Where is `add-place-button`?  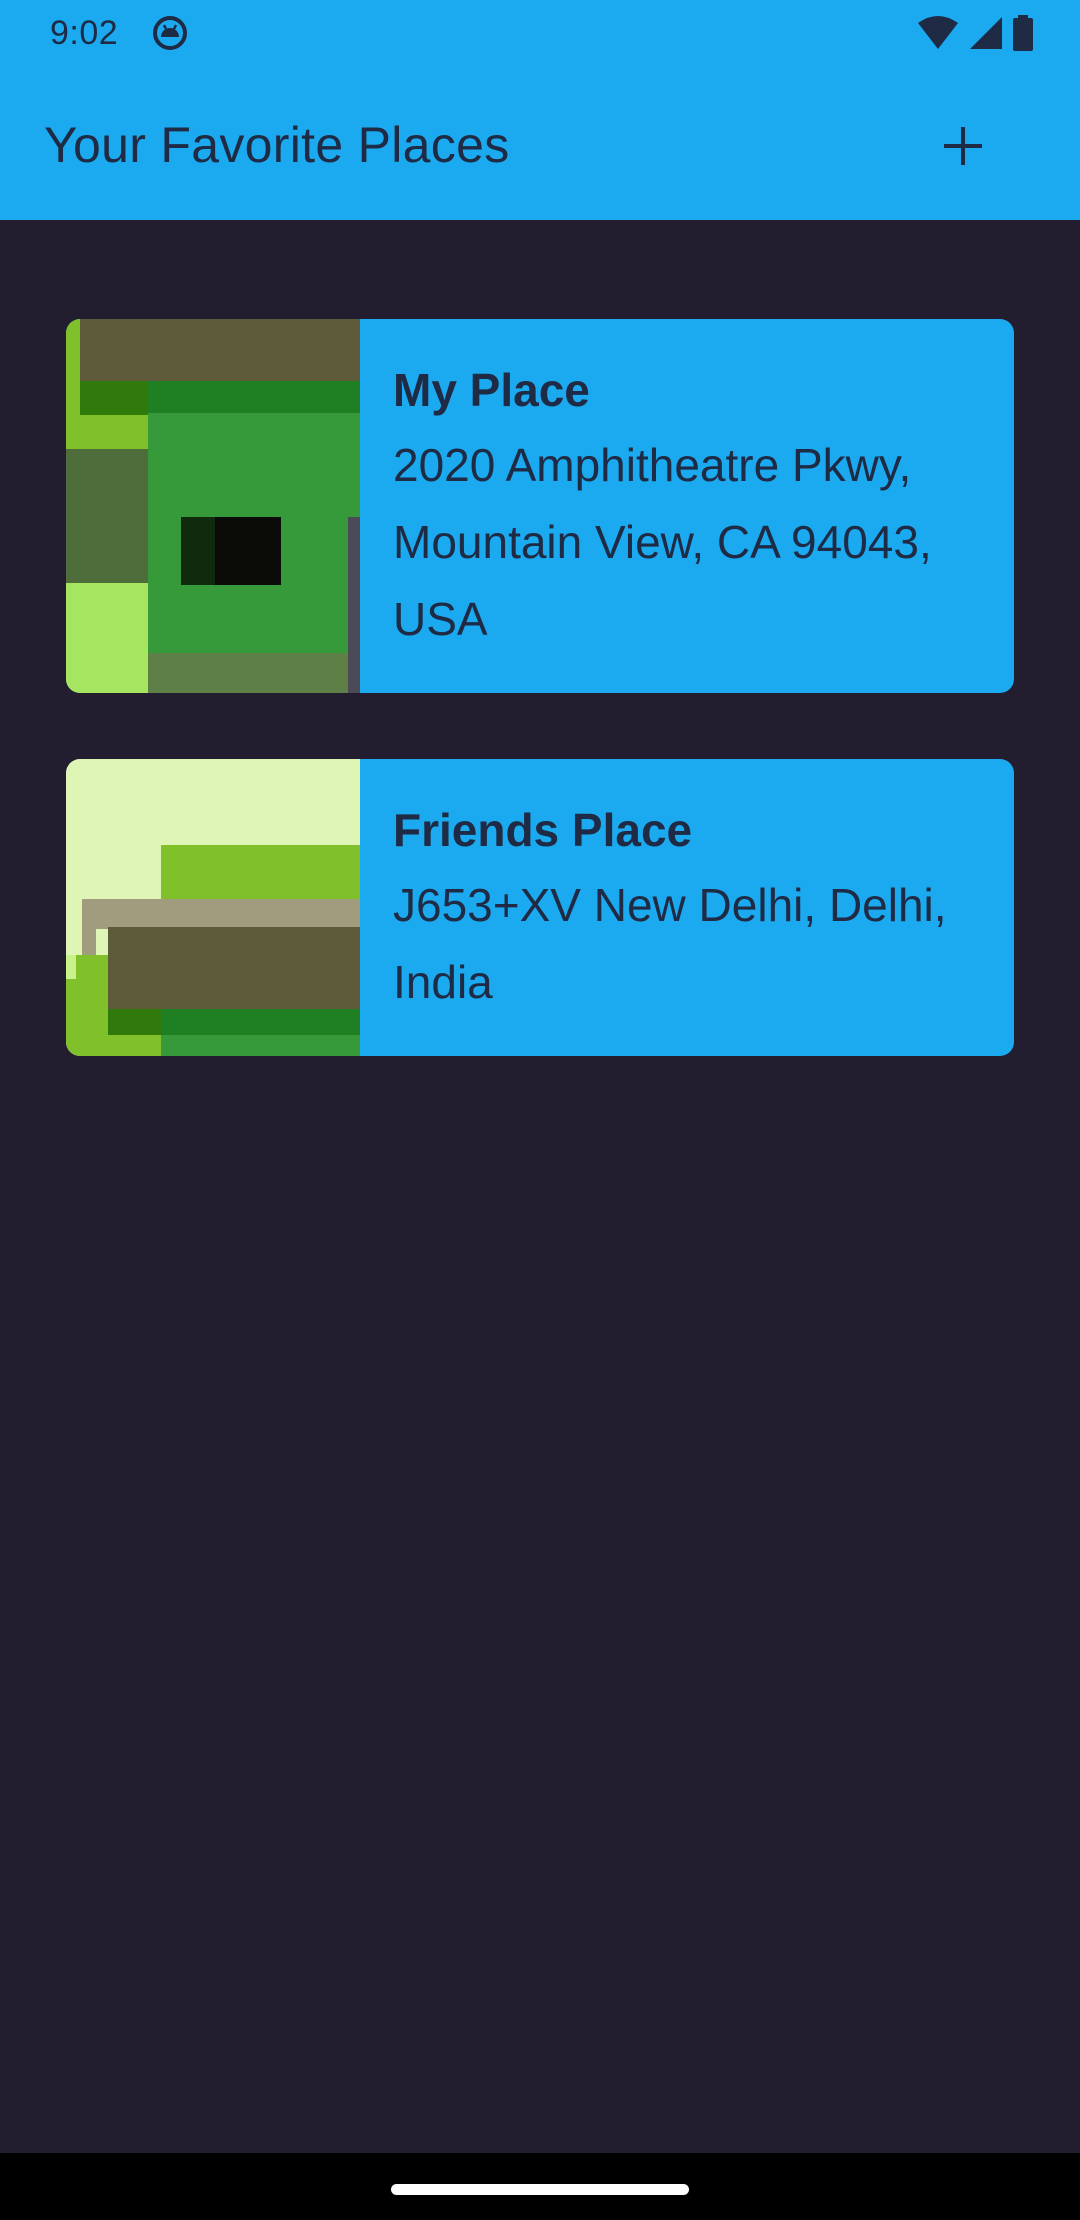 add-place-button is located at coordinates (963, 148).